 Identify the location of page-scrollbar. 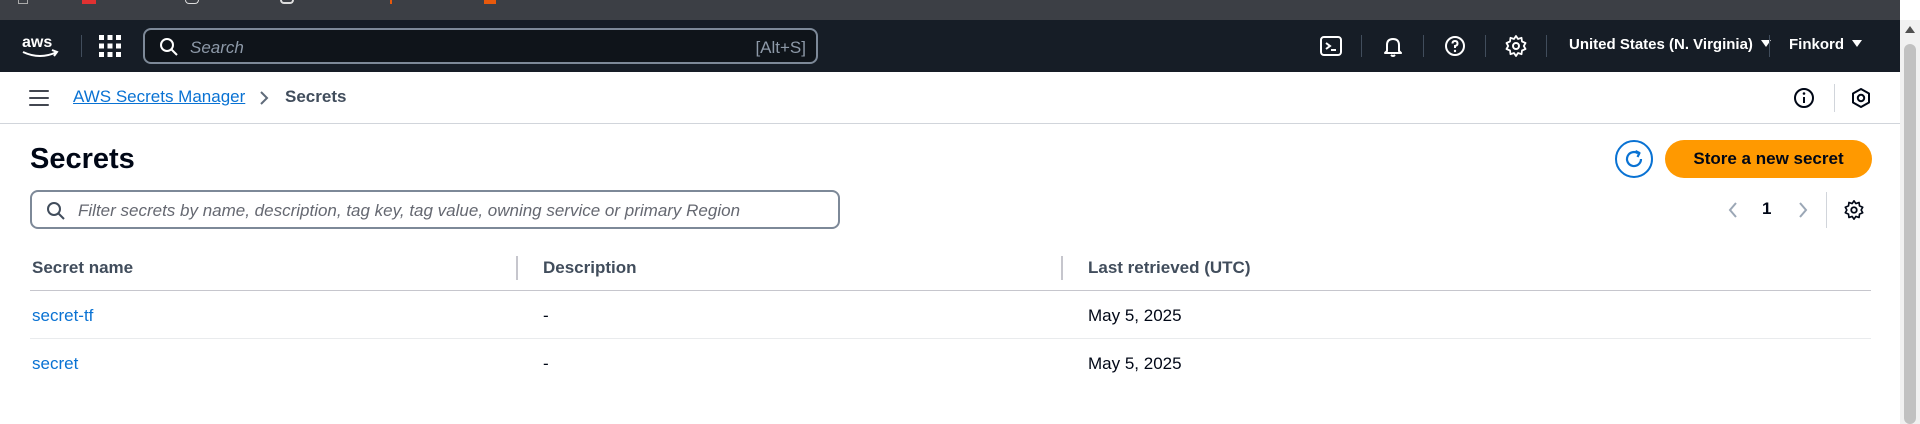
(1910, 222).